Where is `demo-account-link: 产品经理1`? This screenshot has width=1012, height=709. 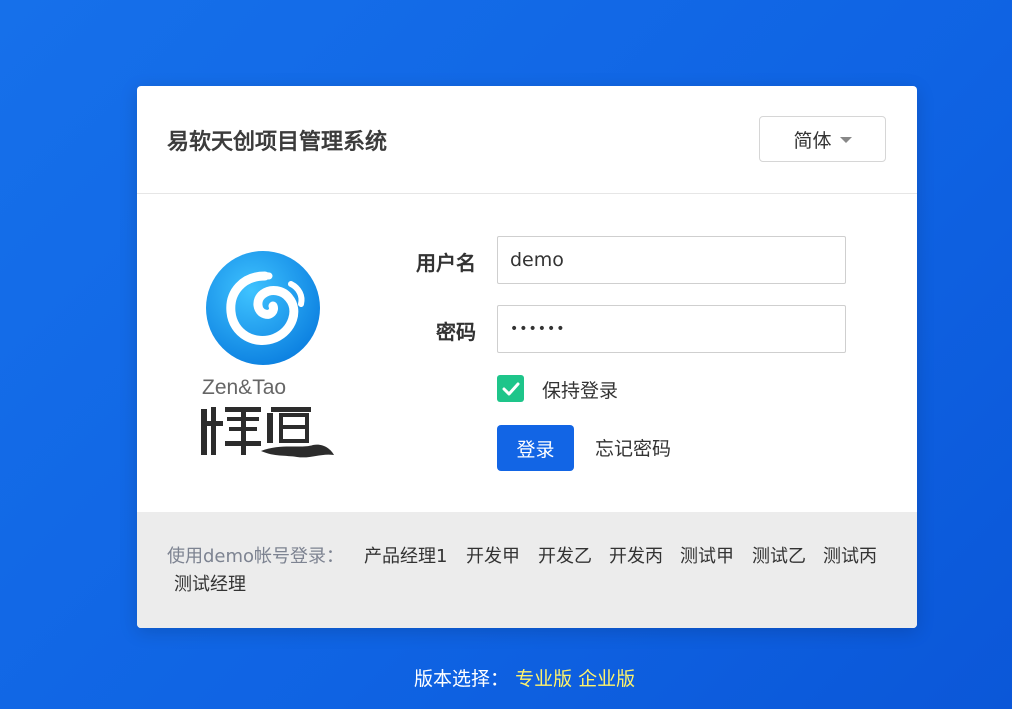
demo-account-link: 产品经理1 is located at coordinates (405, 555).